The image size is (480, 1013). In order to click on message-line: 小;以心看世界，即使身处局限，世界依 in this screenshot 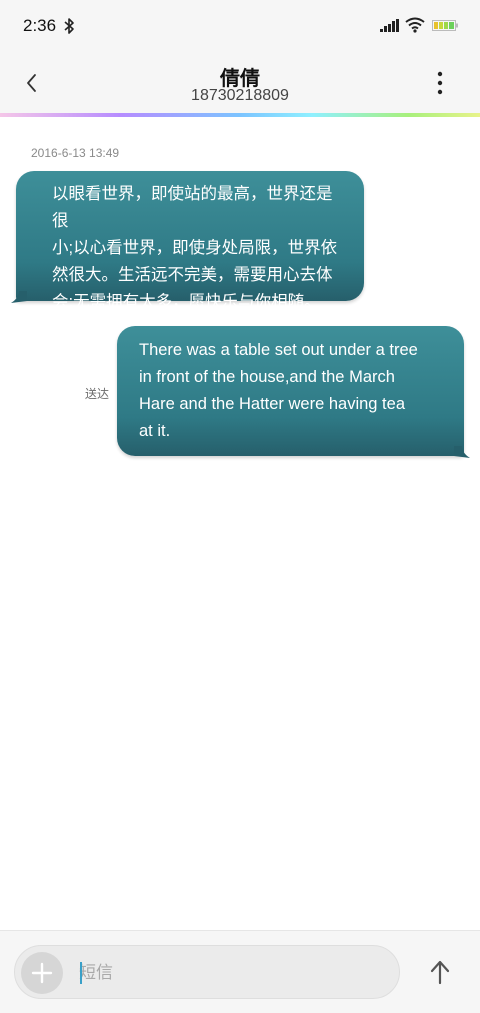, I will do `click(195, 248)`.